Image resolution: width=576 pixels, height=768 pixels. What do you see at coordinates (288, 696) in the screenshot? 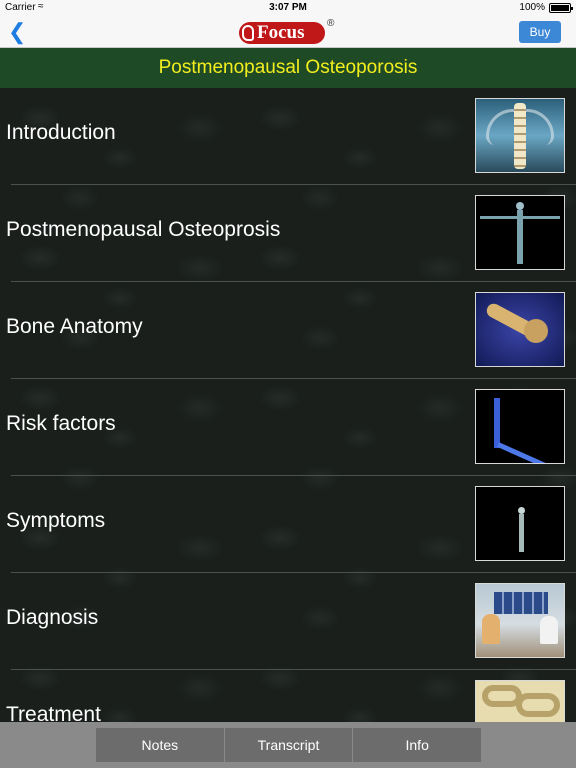
I see `list-item-treatment: Treatment` at bounding box center [288, 696].